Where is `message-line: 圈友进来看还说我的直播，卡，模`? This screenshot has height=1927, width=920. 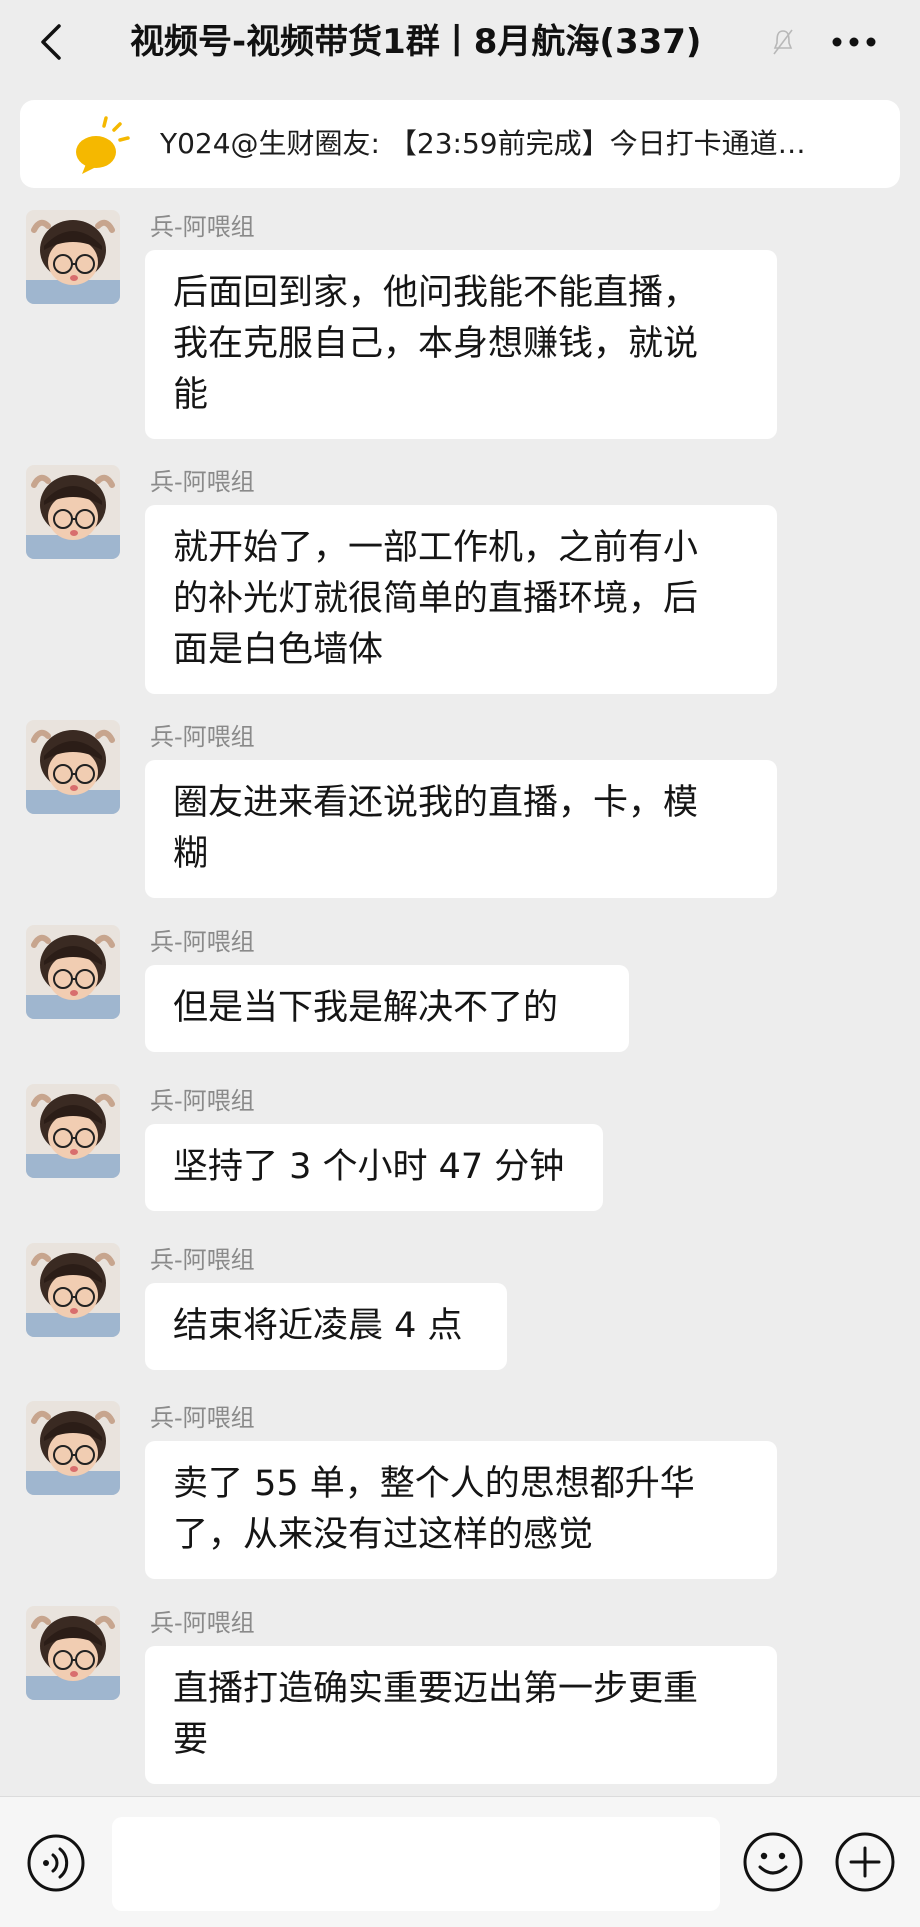
message-line: 圈友进来看还说我的直播，卡，模 is located at coordinates (436, 803).